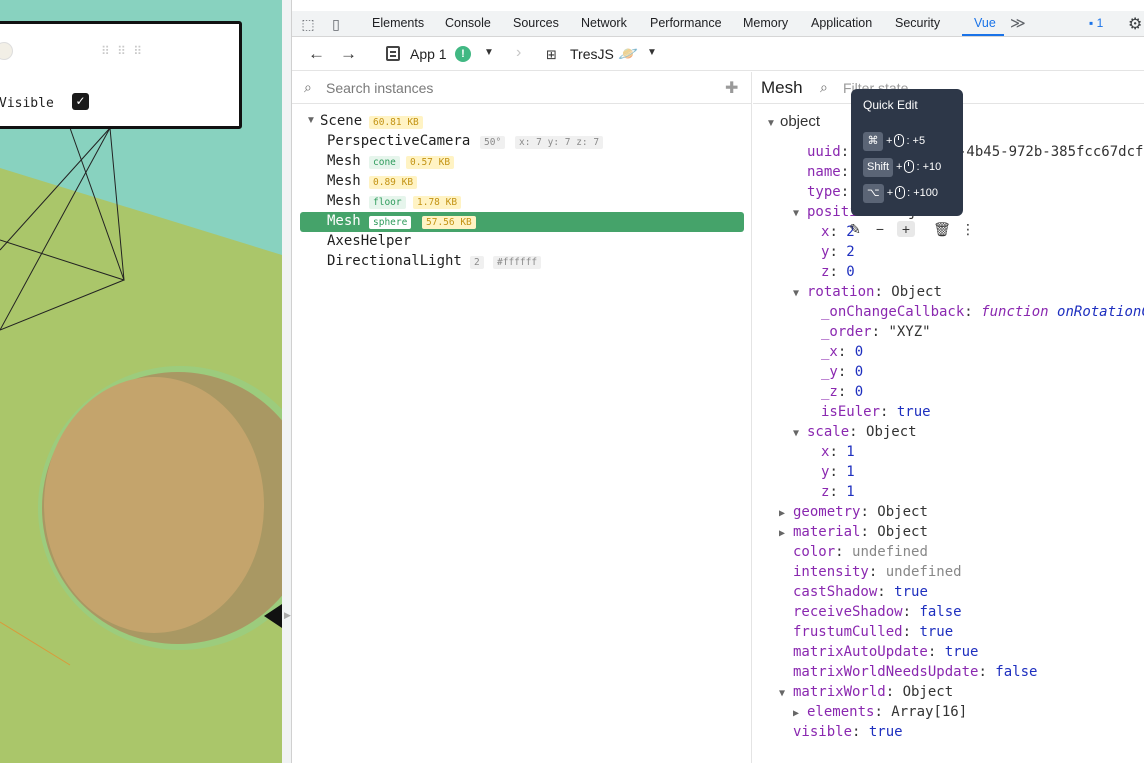 This screenshot has width=1144, height=763. I want to click on prop-order: _order: "XYZ", so click(876, 332).